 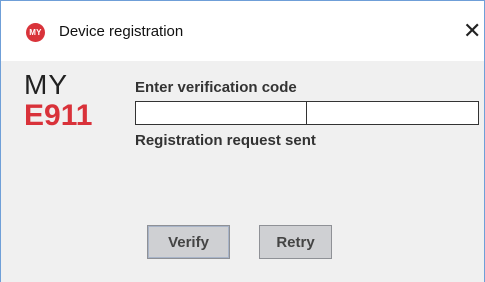 I want to click on retry-button: Retry, so click(x=295, y=242).